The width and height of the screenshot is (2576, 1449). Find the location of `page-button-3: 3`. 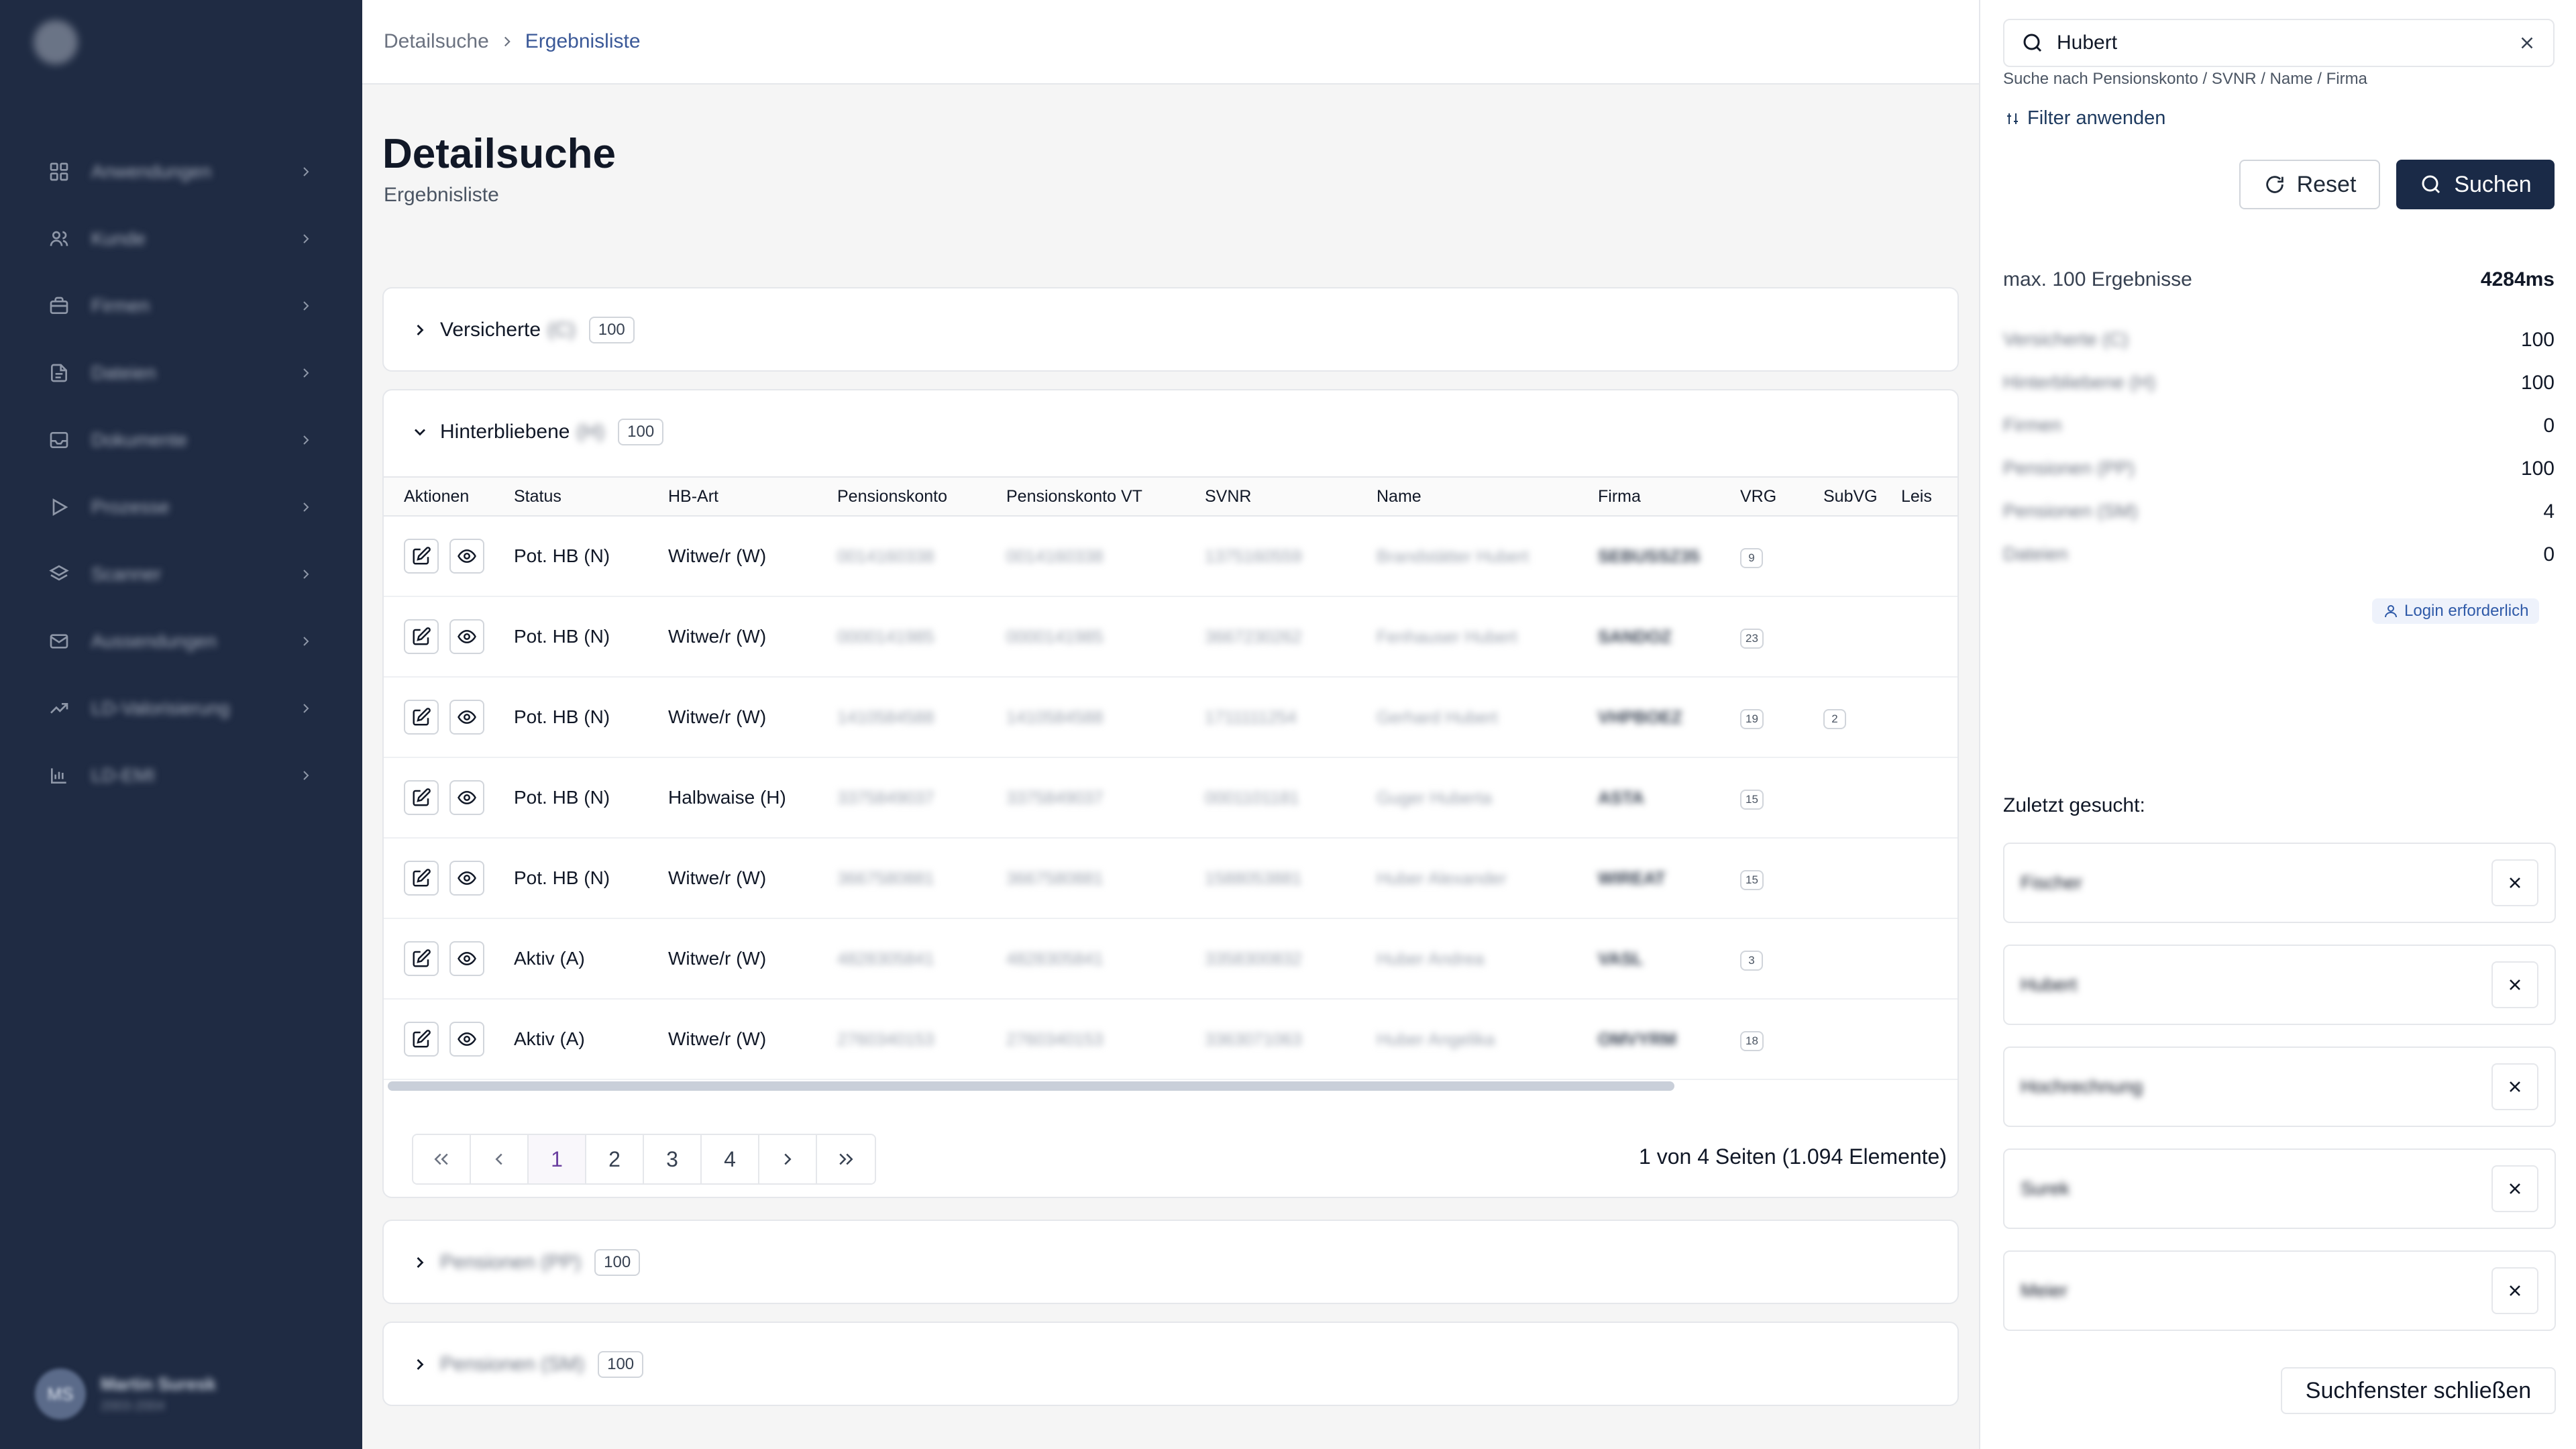

page-button-3: 3 is located at coordinates (673, 1159).